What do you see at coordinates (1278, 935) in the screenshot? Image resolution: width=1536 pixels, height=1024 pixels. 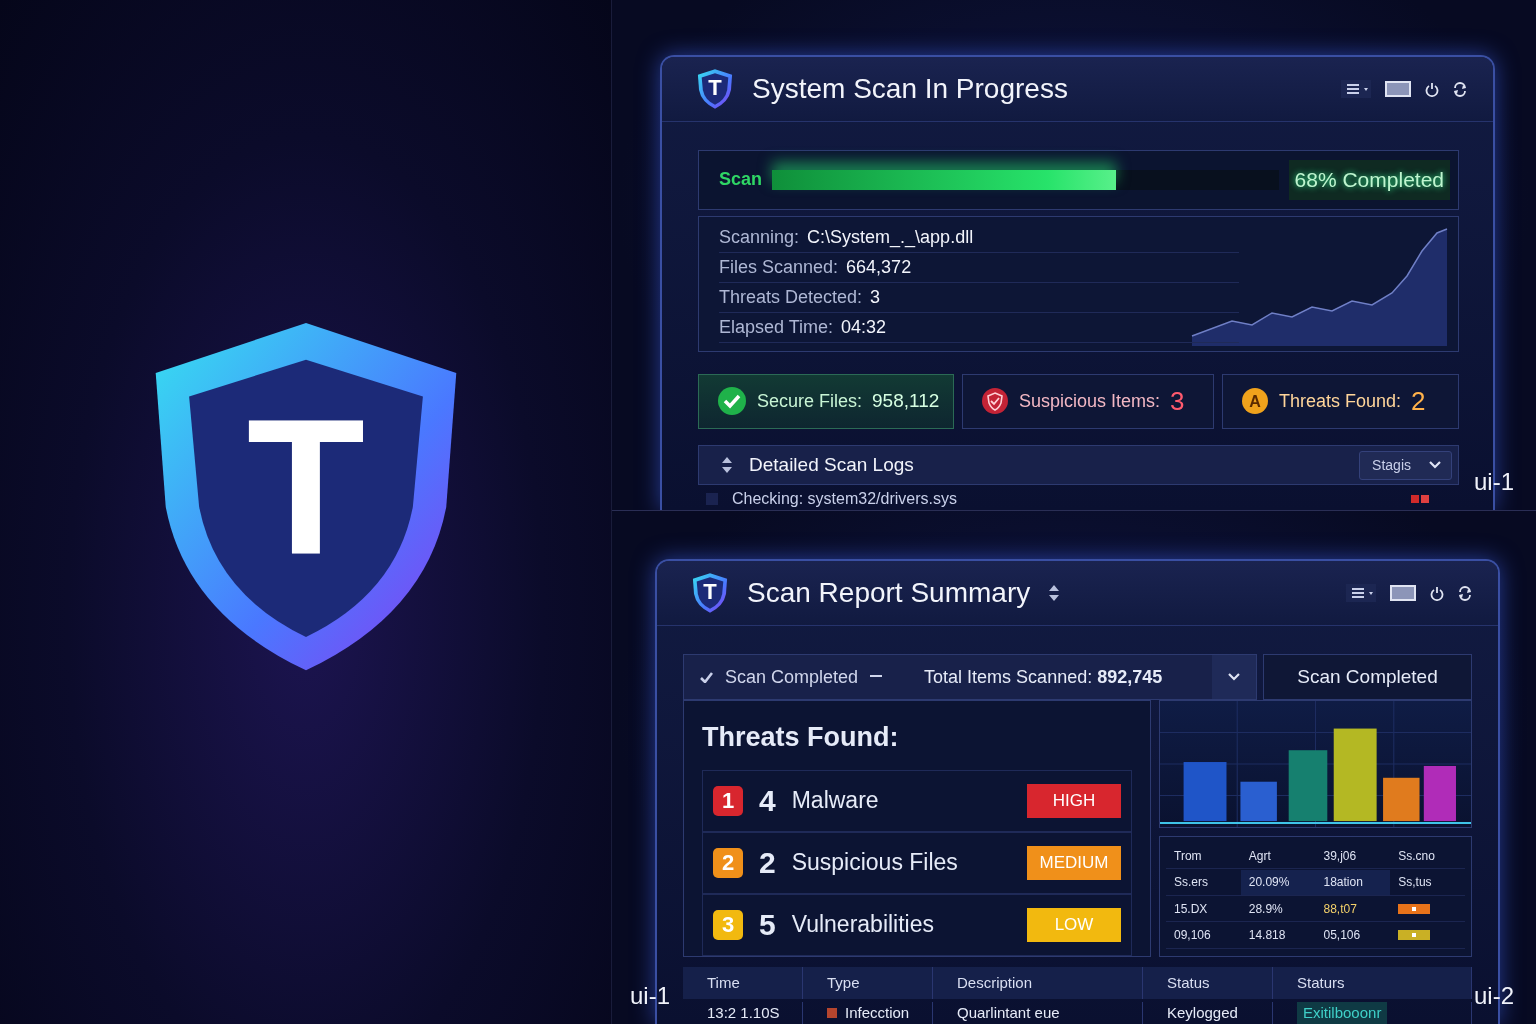 I see `table-cell: 14.818` at bounding box center [1278, 935].